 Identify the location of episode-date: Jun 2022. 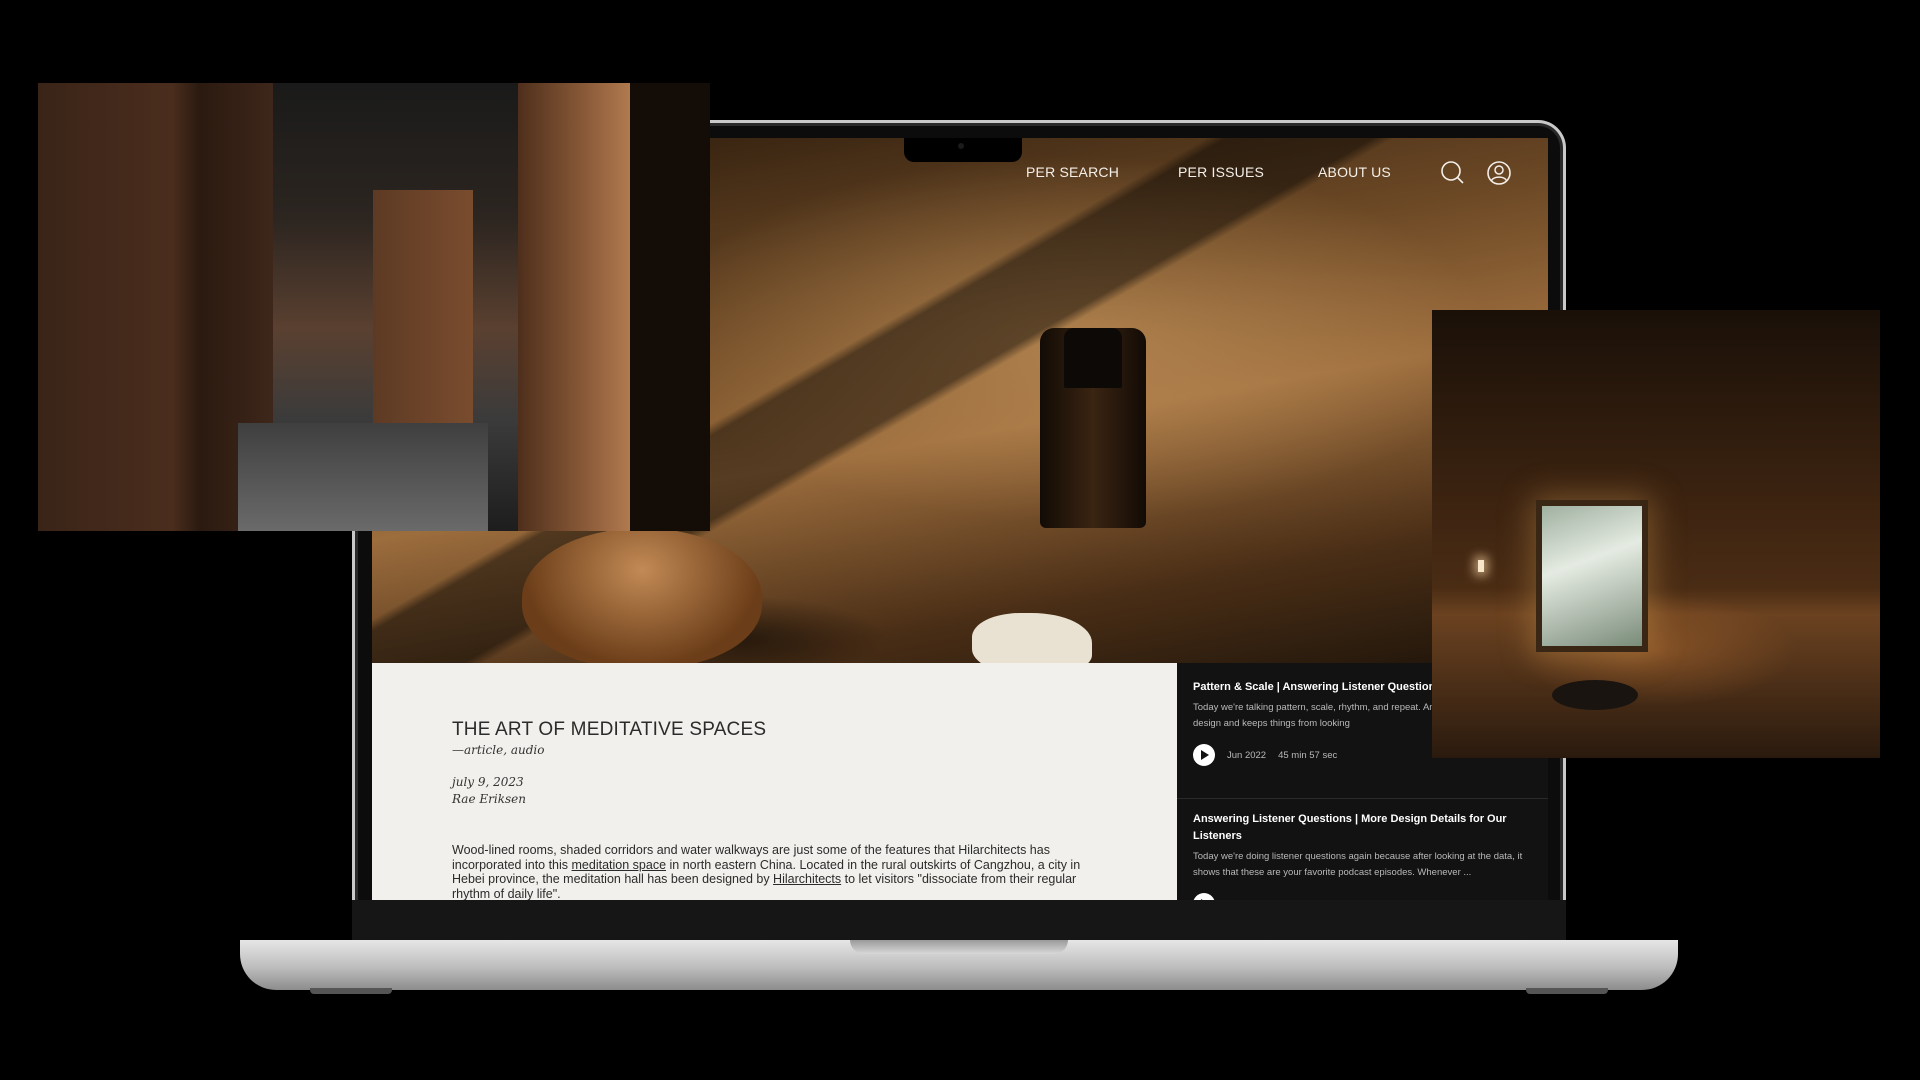
(1247, 755).